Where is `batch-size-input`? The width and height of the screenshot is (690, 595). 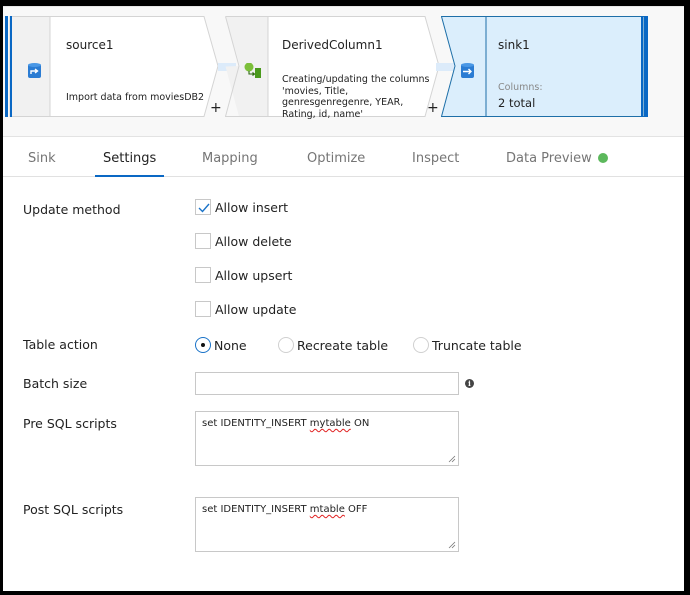 batch-size-input is located at coordinates (327, 383).